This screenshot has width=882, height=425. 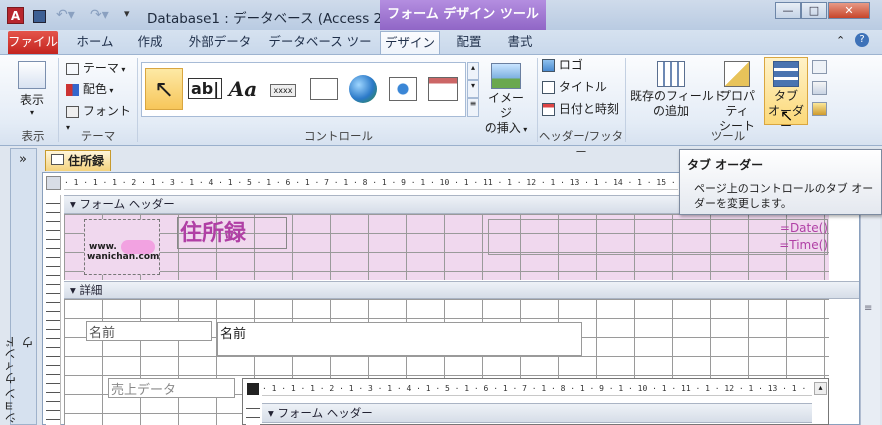 What do you see at coordinates (94, 89) in the screenshot?
I see `colors-label: 配色` at bounding box center [94, 89].